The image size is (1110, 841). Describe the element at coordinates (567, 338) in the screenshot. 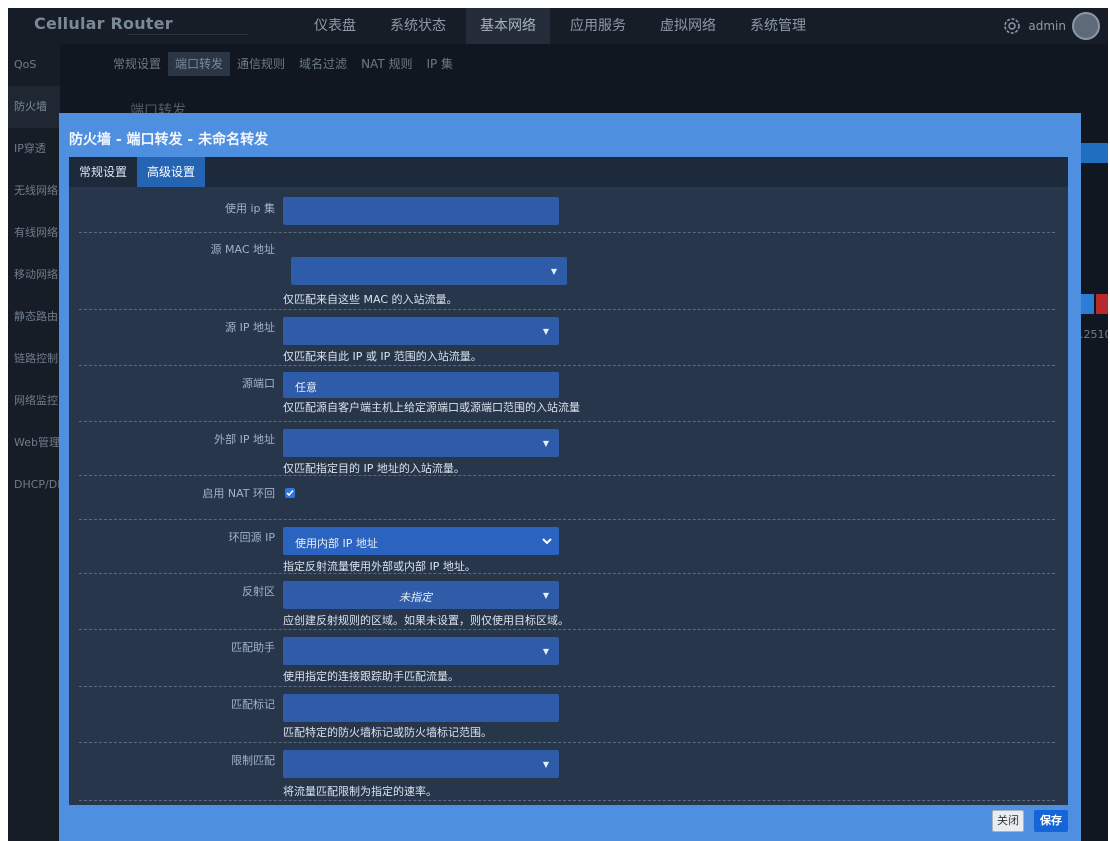

I see `row-src-ip: 源 IP 地址 ▼ 仅匹配来自此 IP 或 IP 范围的入站流量。` at that location.